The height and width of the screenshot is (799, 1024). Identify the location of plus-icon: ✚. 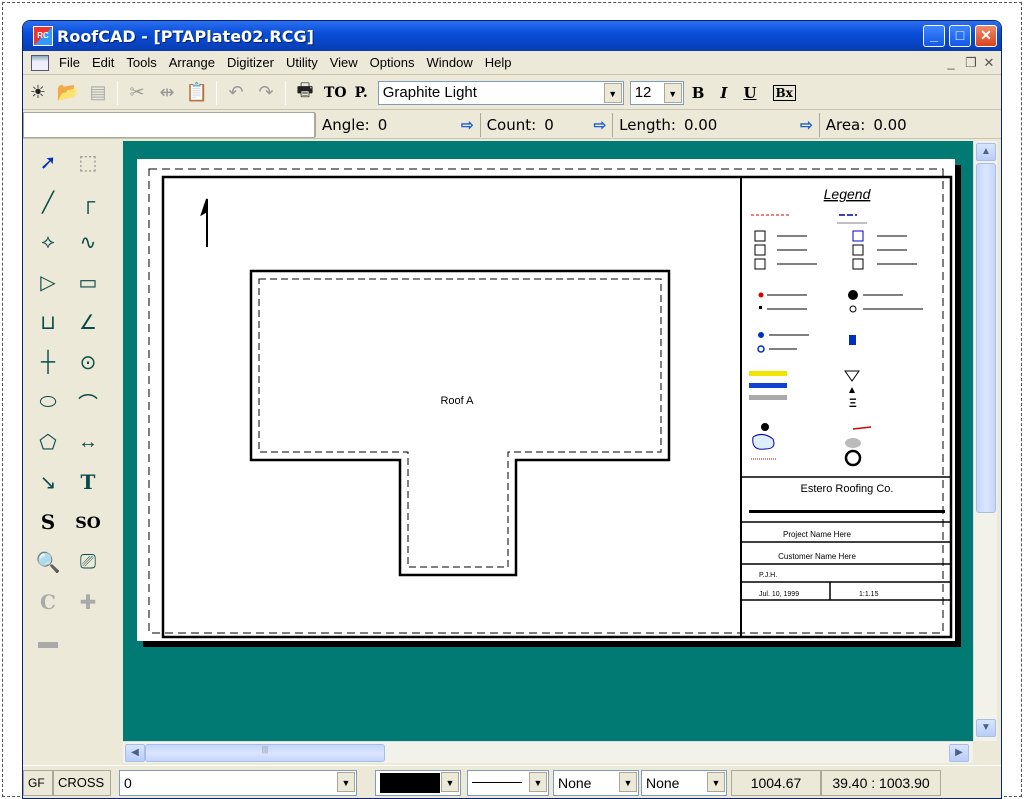
(88, 602).